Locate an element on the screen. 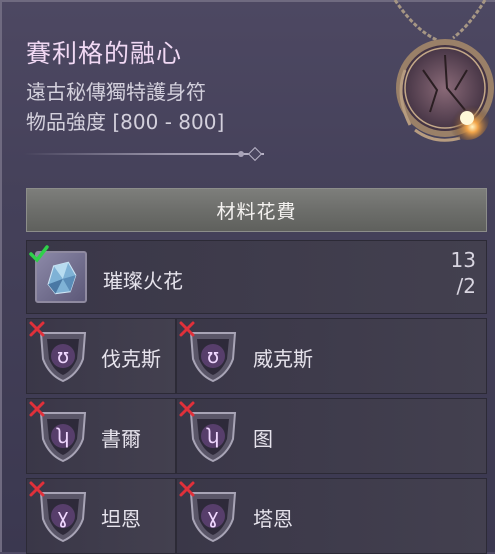 The image size is (495, 554). amulet-icon is located at coordinates (443, 71).